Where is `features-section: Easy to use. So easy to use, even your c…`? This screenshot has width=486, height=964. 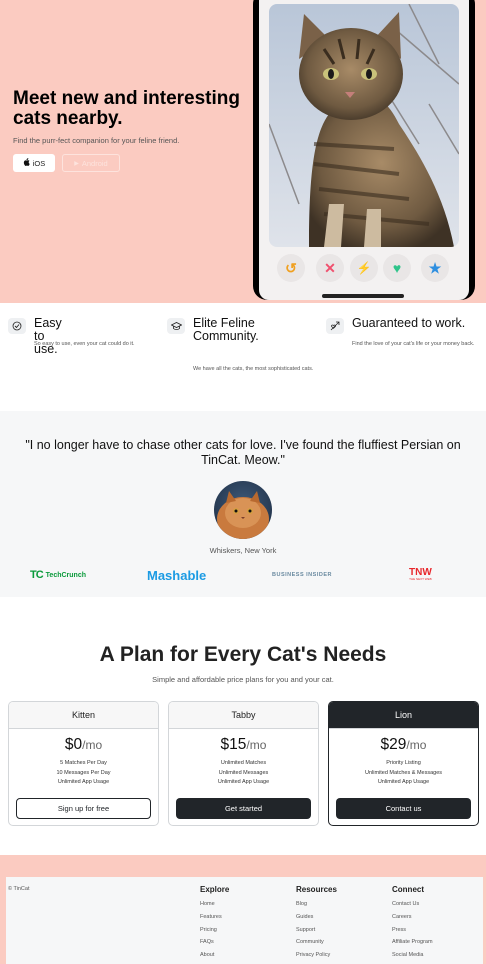
features-section: Easy to use. So easy to use, even your c… is located at coordinates (243, 357).